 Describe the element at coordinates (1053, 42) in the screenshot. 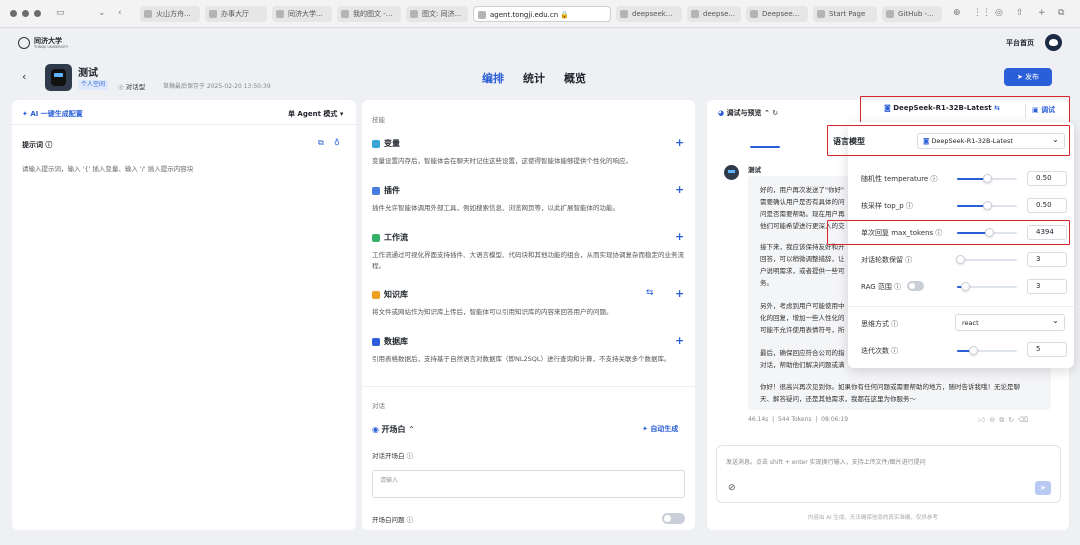

I see `avatar` at that location.